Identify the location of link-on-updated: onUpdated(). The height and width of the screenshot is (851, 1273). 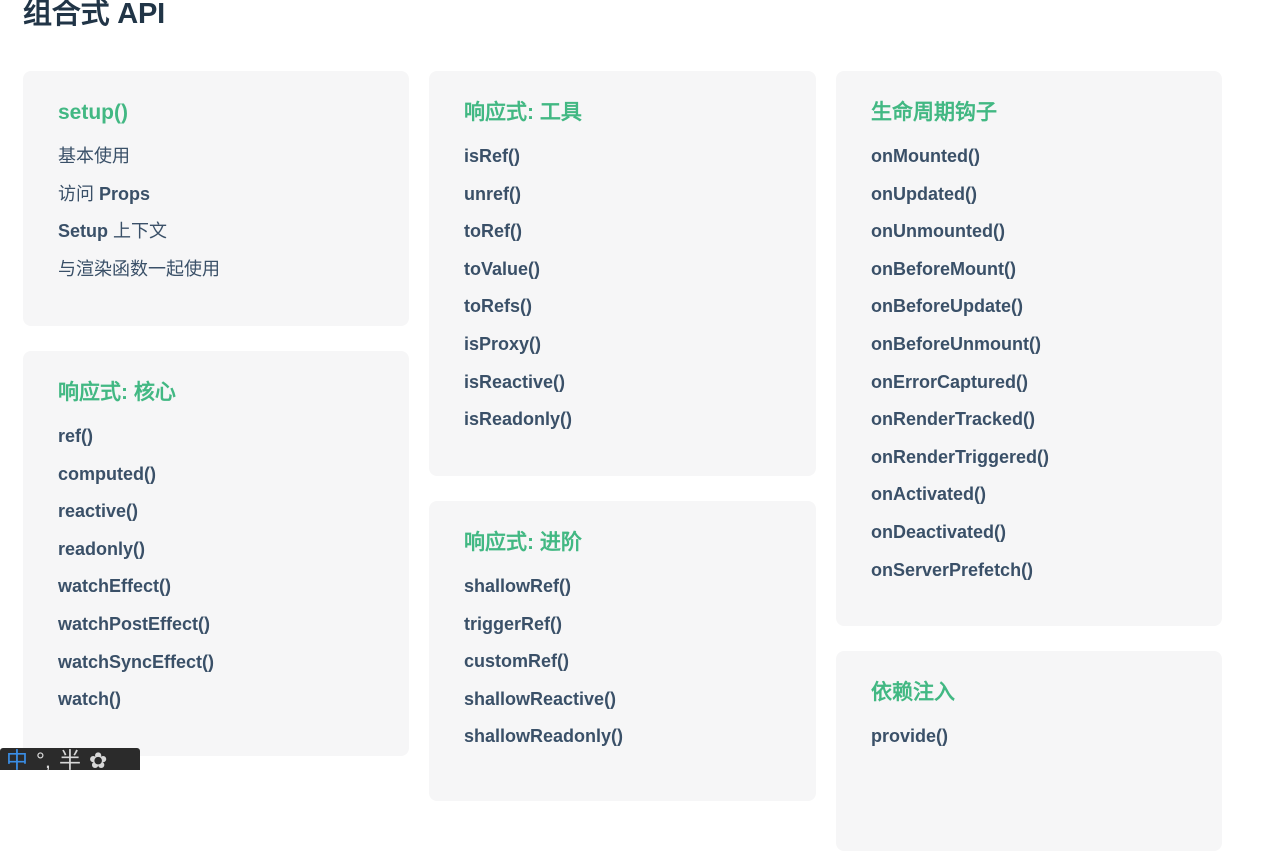
(924, 194).